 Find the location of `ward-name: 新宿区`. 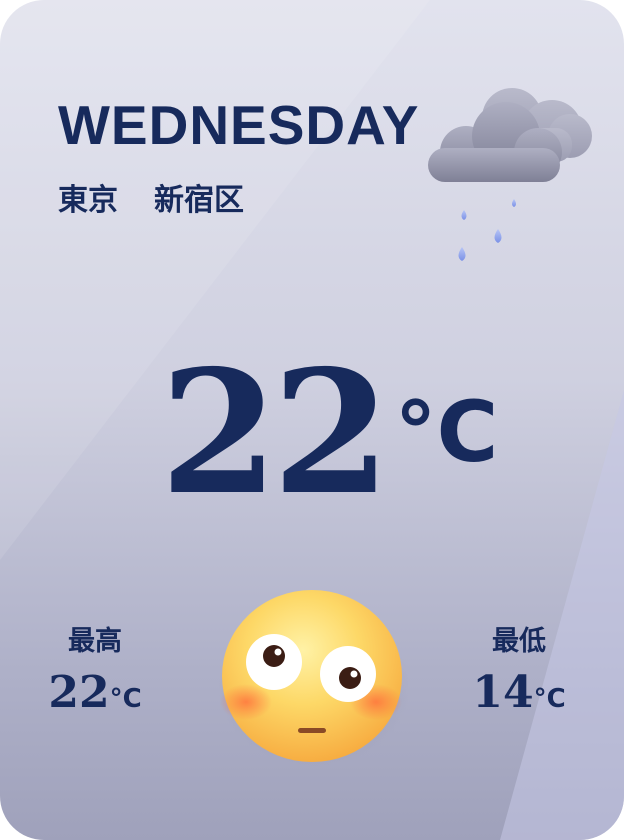

ward-name: 新宿区 is located at coordinates (199, 200).